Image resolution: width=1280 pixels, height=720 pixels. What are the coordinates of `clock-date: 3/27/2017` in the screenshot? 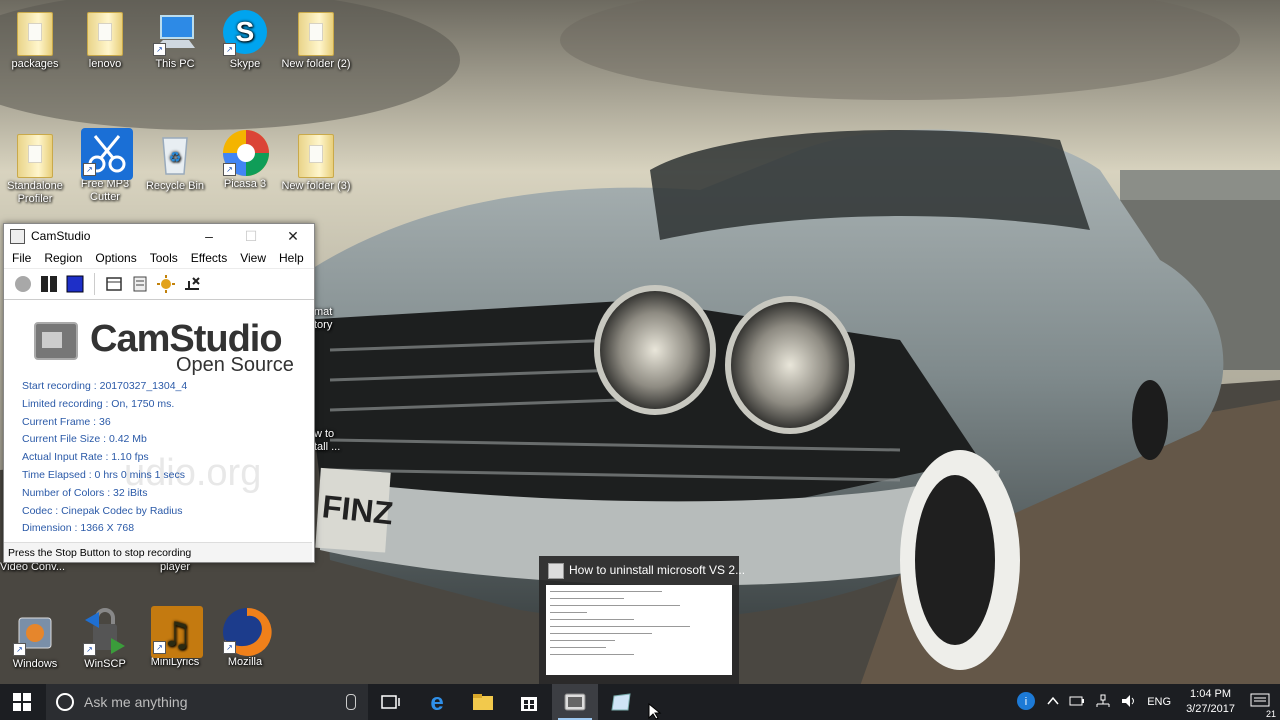 It's located at (1210, 709).